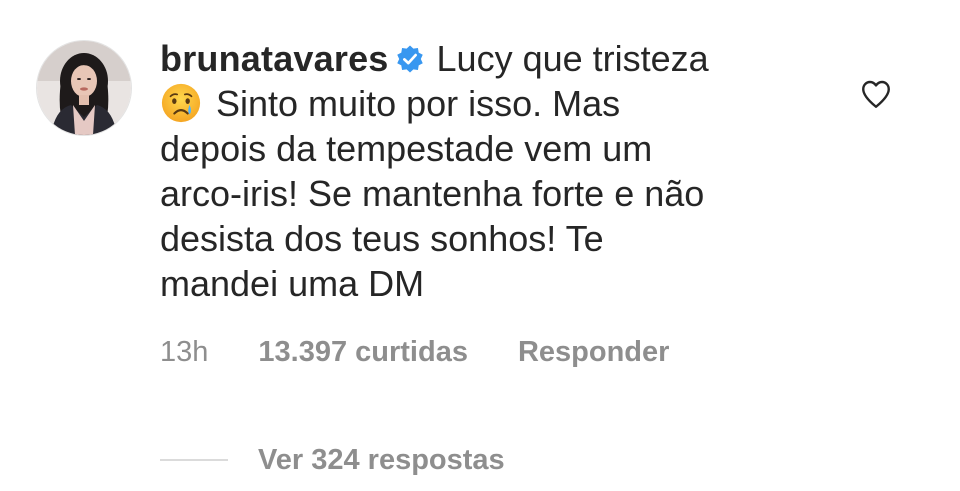  Describe the element at coordinates (292, 283) in the screenshot. I see `comment-line-6: mandei uma DM` at that location.